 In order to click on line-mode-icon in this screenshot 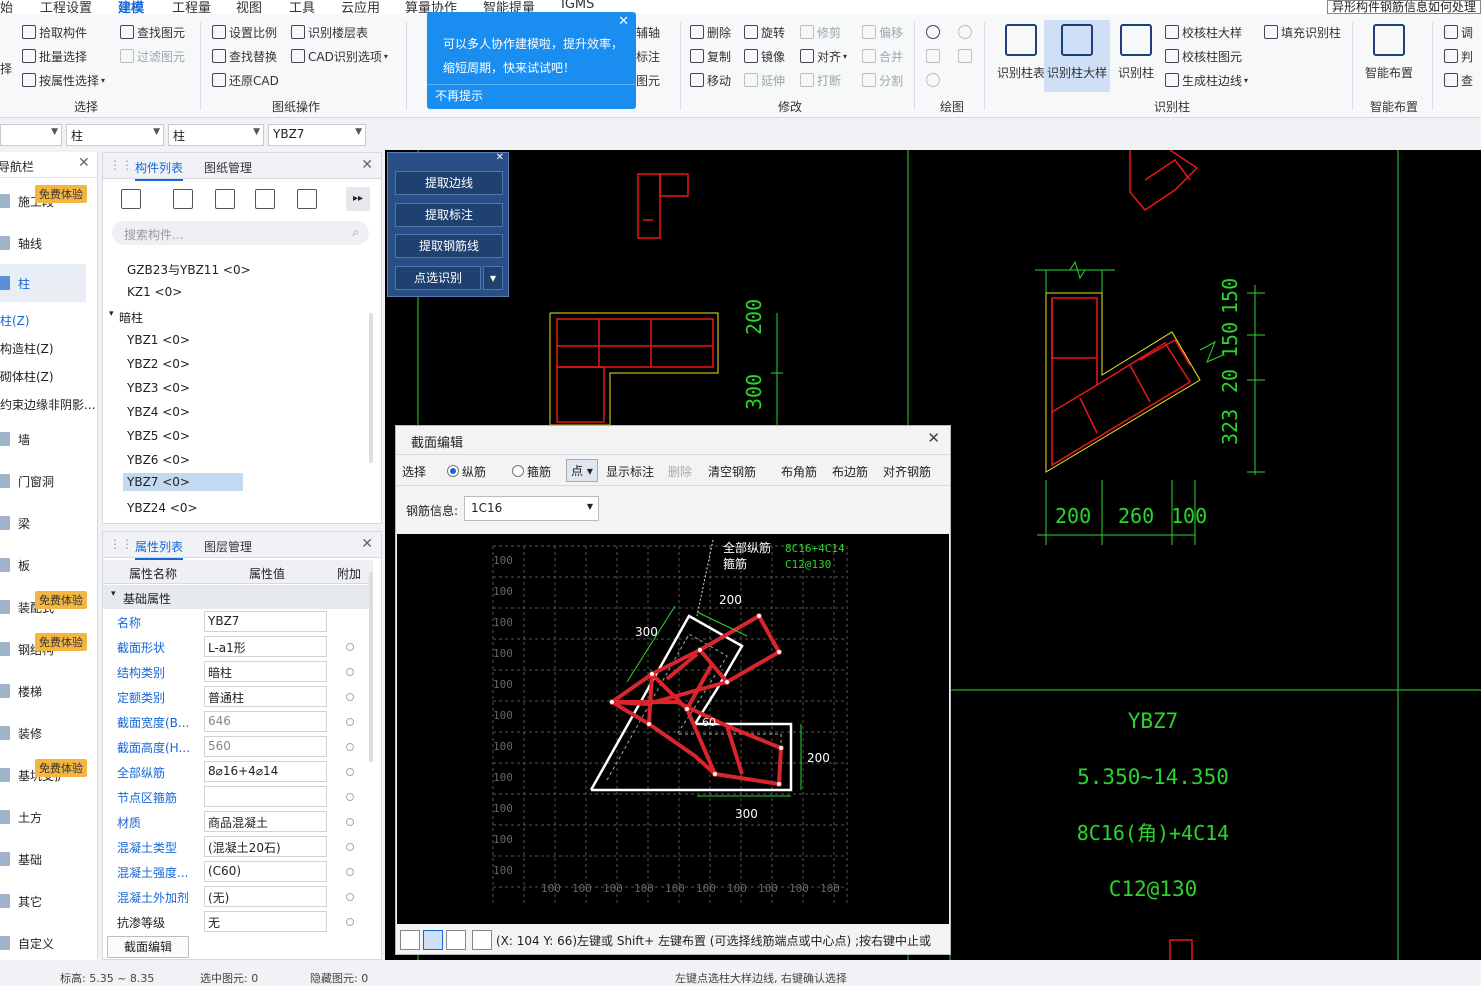, I will do `click(433, 940)`.